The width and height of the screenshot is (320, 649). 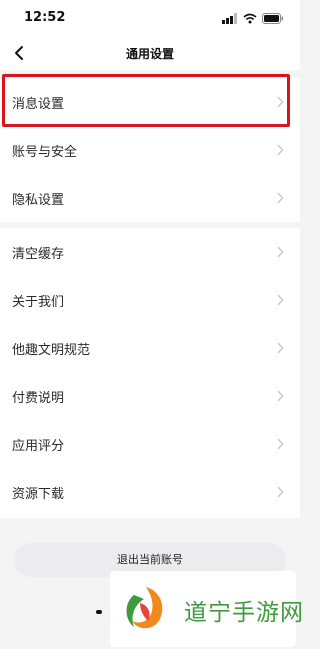 What do you see at coordinates (51, 350) in the screenshot?
I see `settings-row-label: 他趣文明规范` at bounding box center [51, 350].